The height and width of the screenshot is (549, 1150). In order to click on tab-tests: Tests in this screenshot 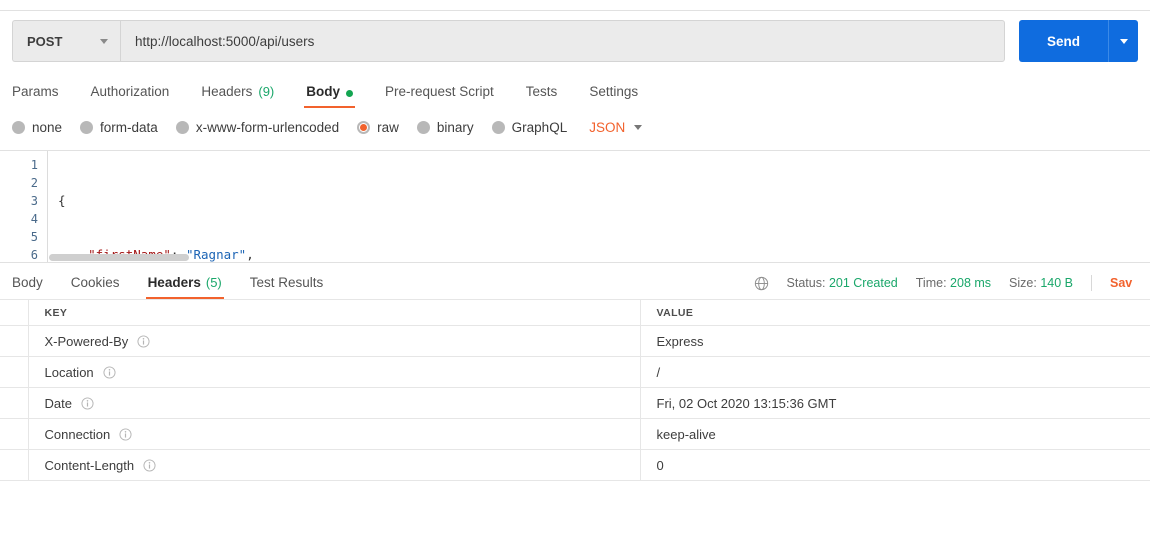, I will do `click(542, 96)`.